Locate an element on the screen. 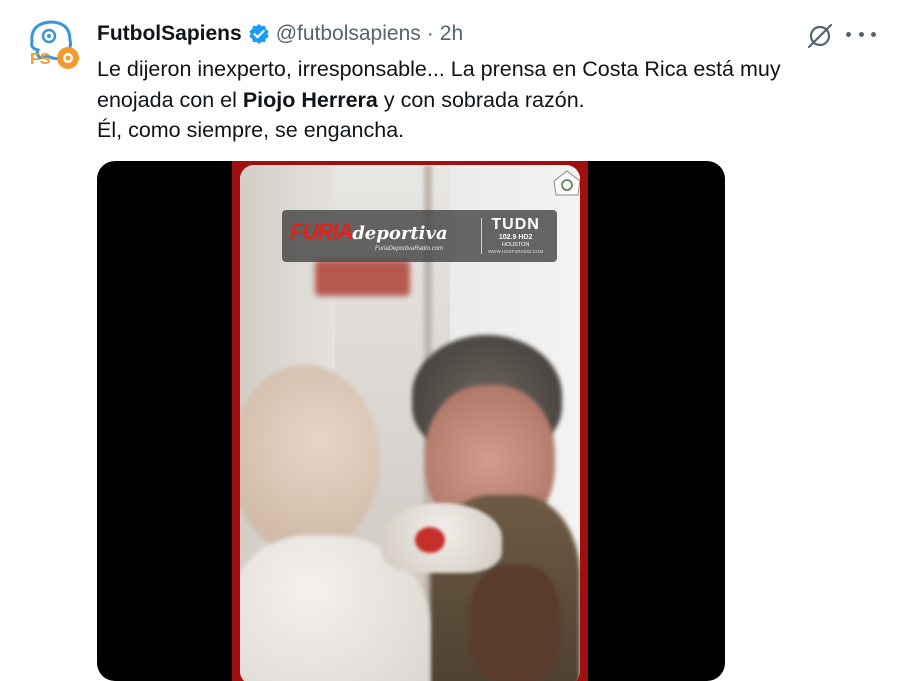 This screenshot has height=681, width=915. avatar-letters: FS is located at coordinates (40, 59).